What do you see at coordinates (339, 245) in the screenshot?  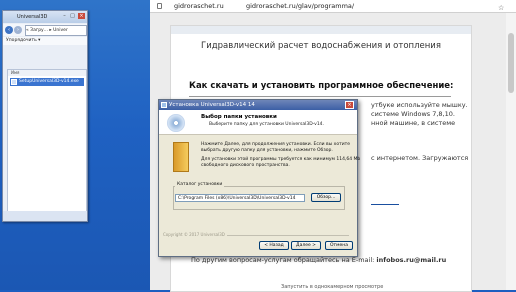 I see `cancel-button: Отмена` at bounding box center [339, 245].